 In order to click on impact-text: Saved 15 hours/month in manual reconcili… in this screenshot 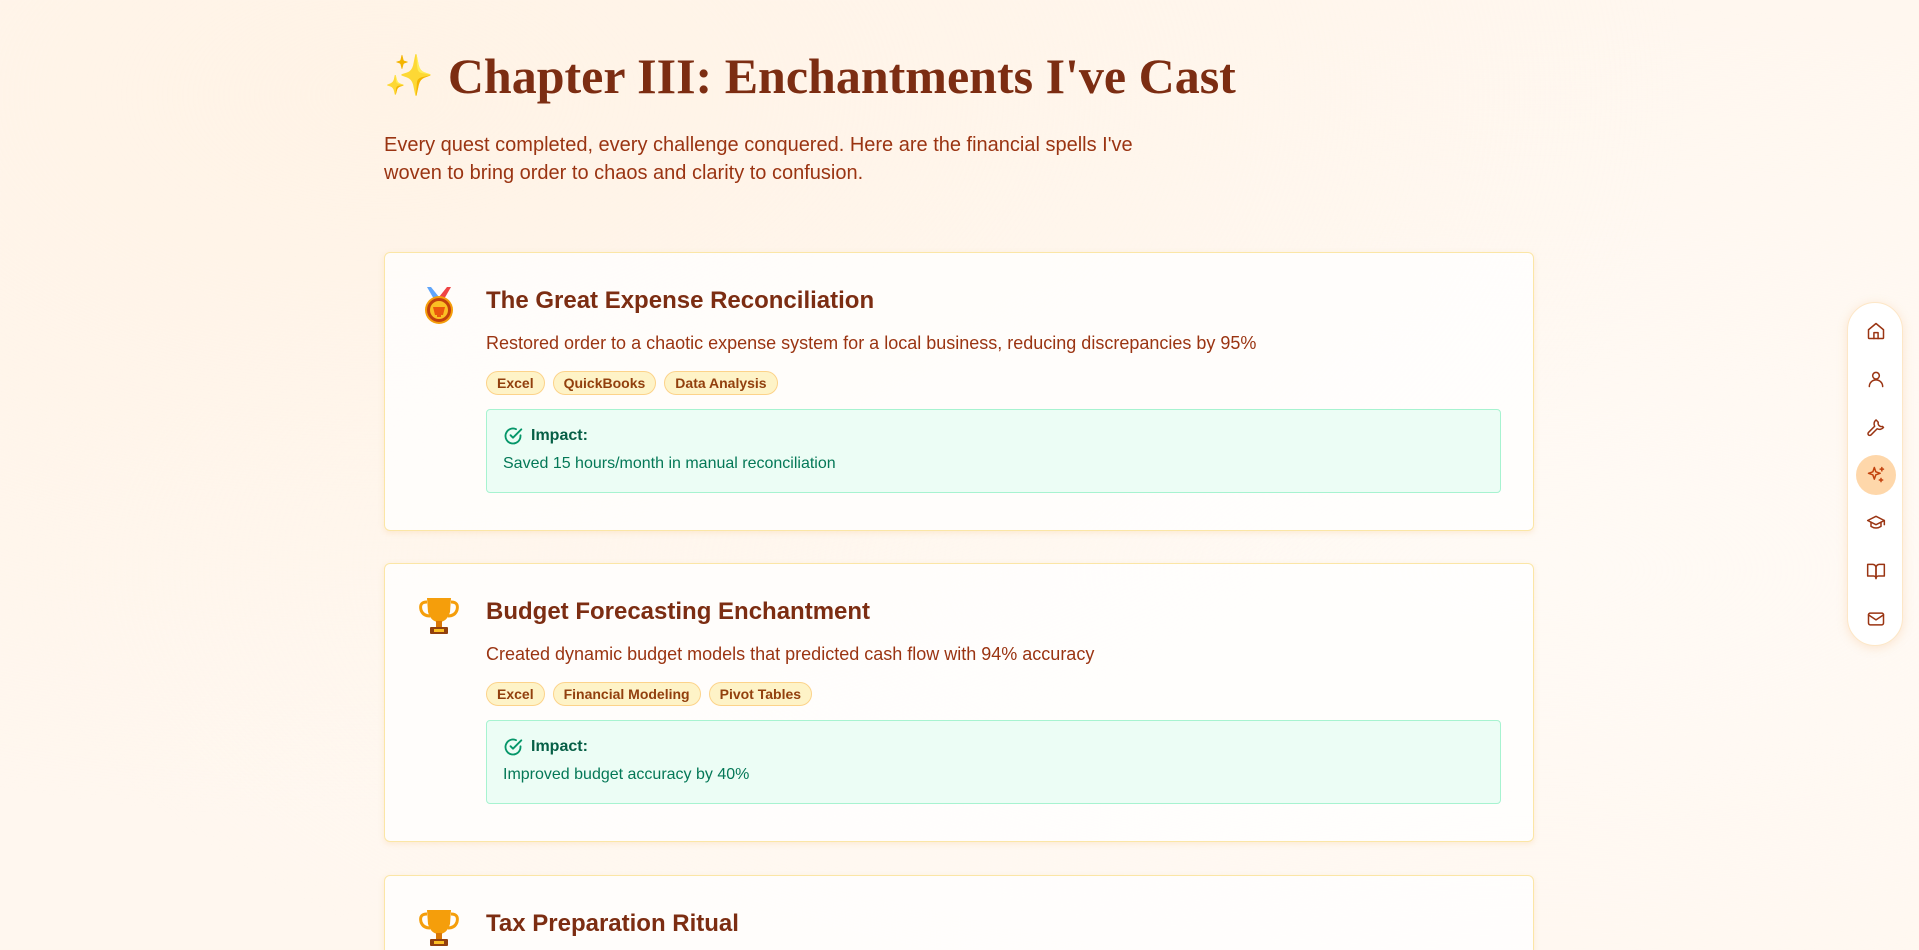, I will do `click(669, 463)`.